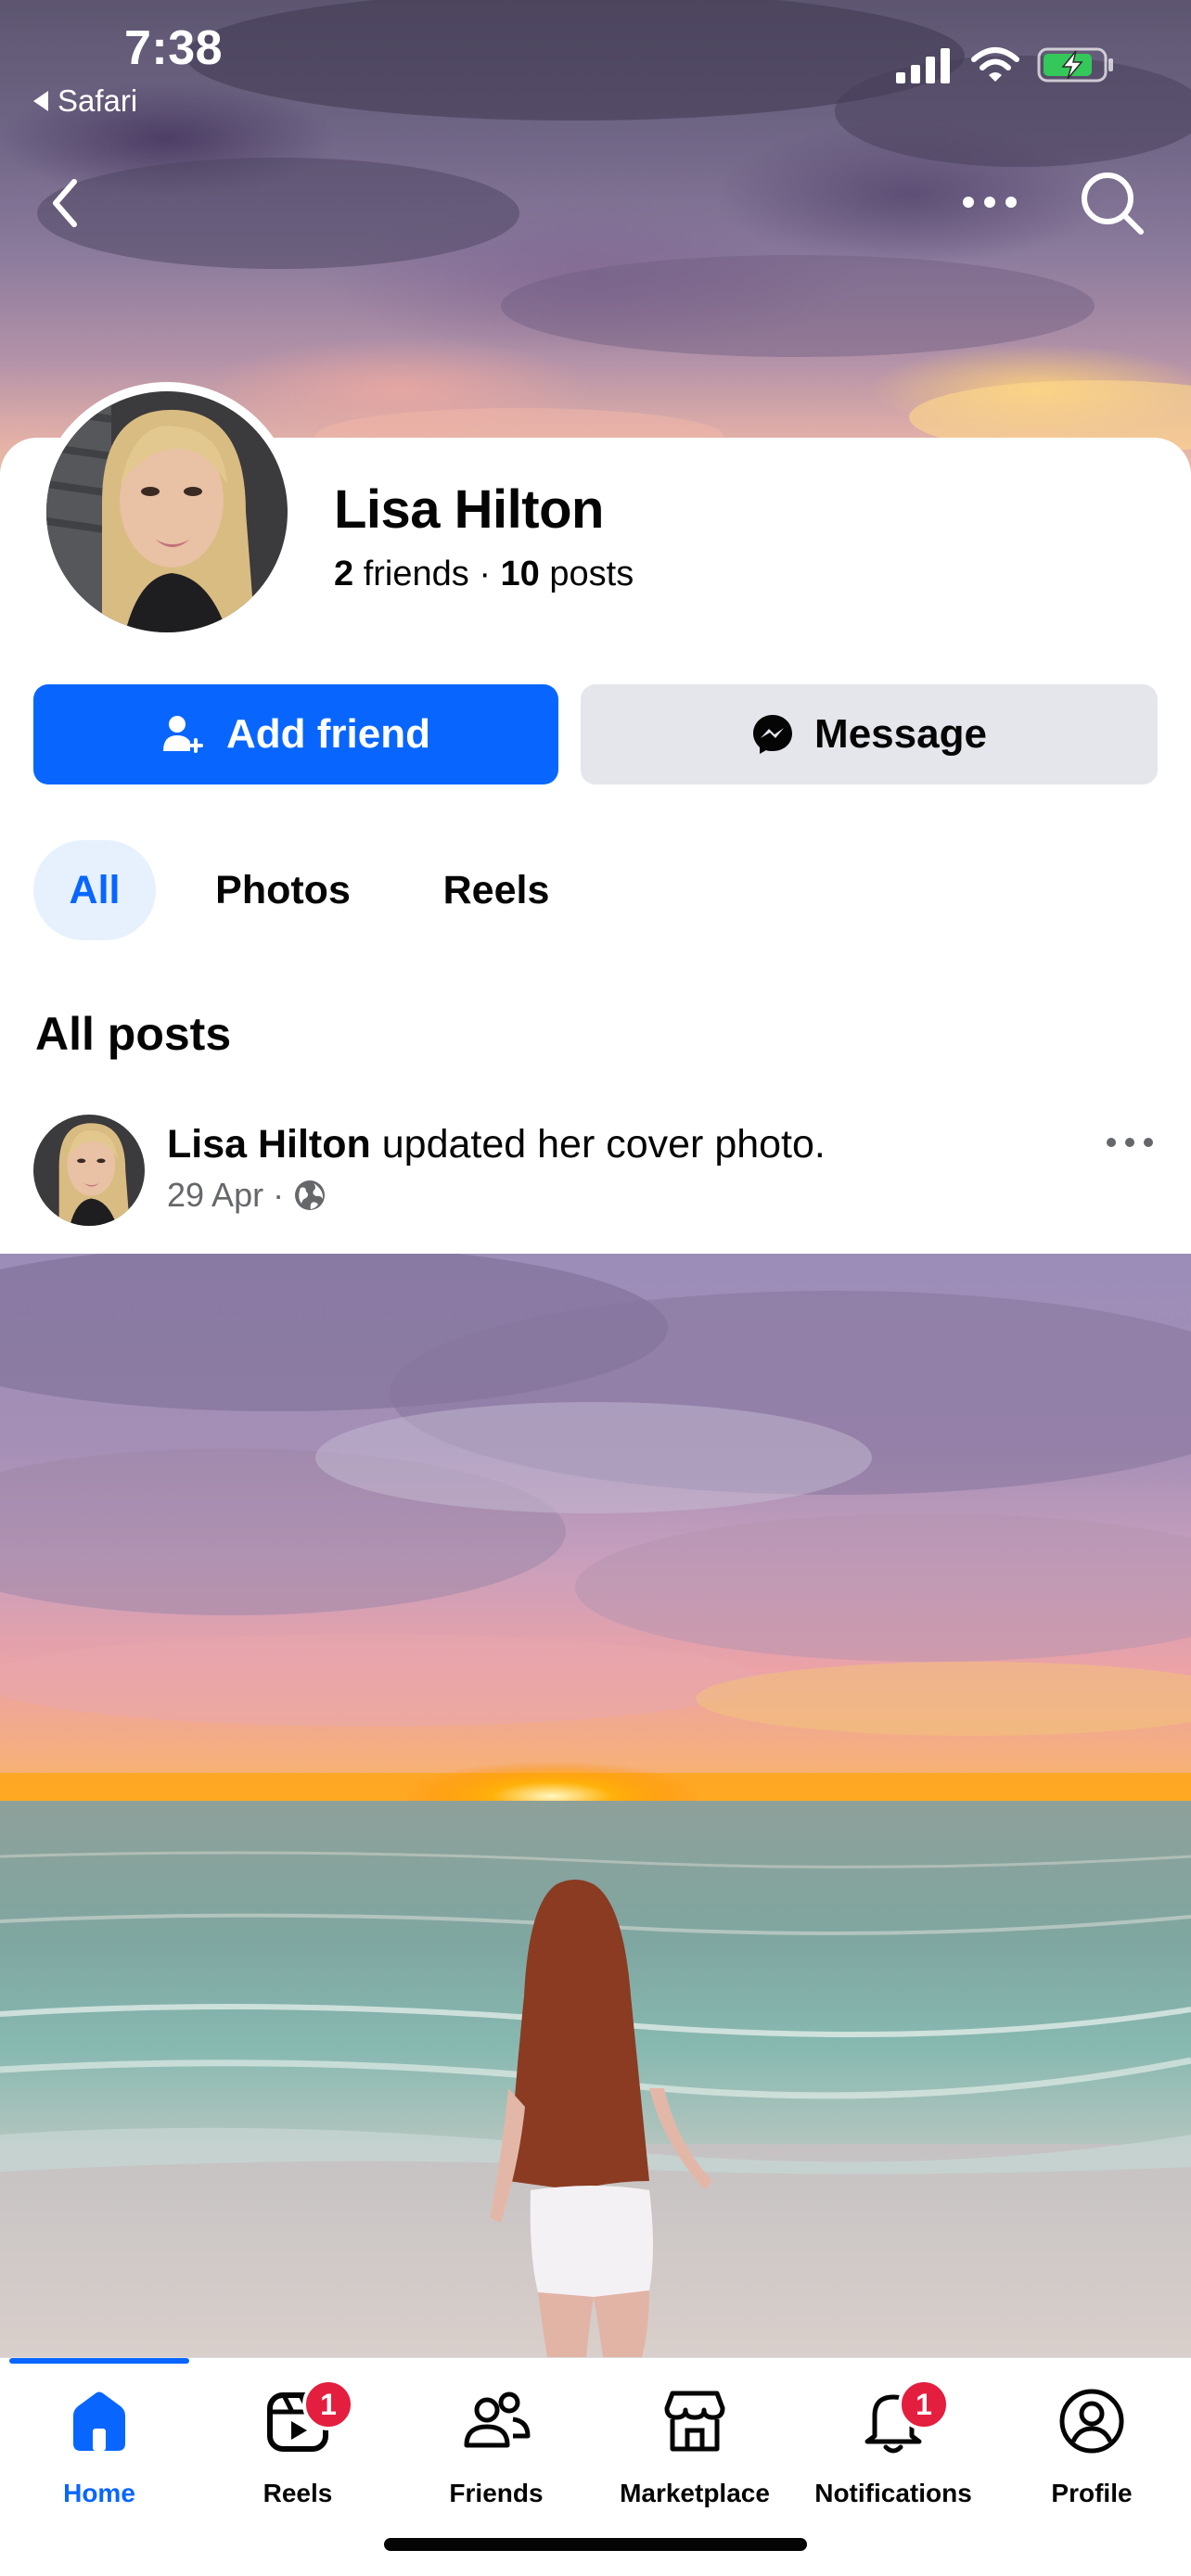 The image size is (1191, 2576). Describe the element at coordinates (328, 734) in the screenshot. I see `add-friend-label: Add friend` at that location.